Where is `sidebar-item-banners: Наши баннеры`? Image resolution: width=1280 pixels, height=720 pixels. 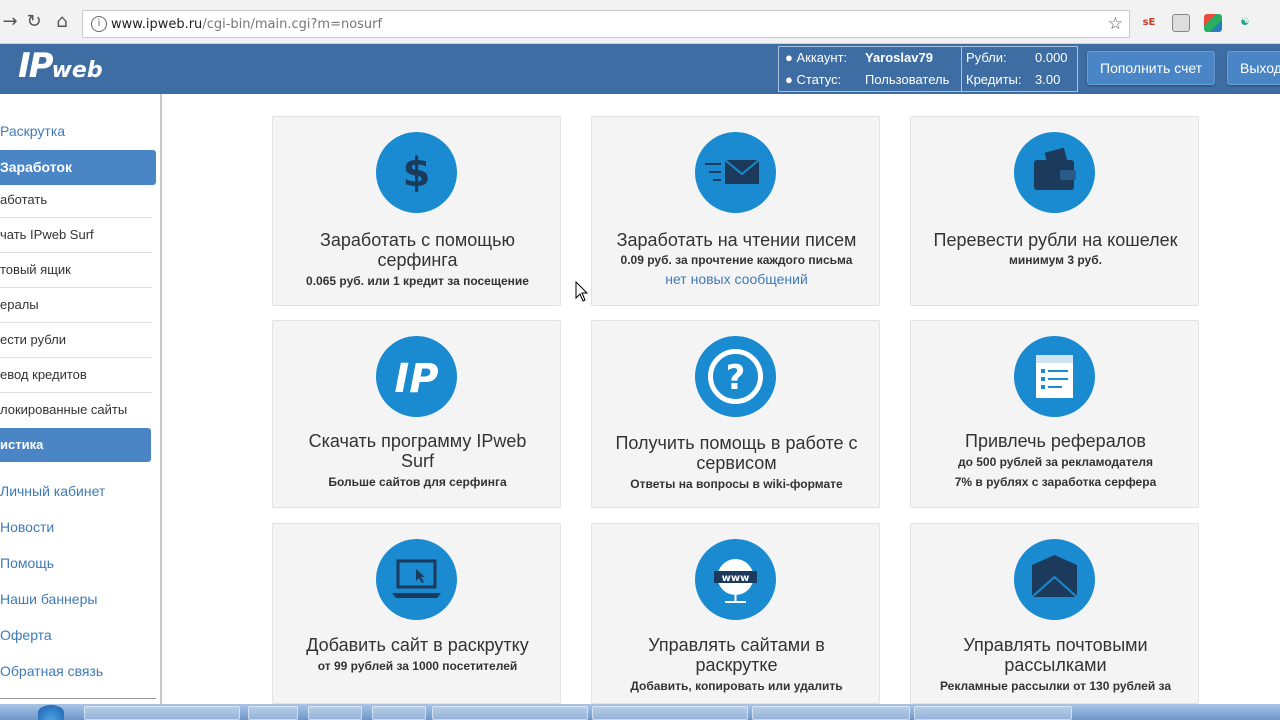
sidebar-item-banners: Наши баннеры is located at coordinates (48, 599).